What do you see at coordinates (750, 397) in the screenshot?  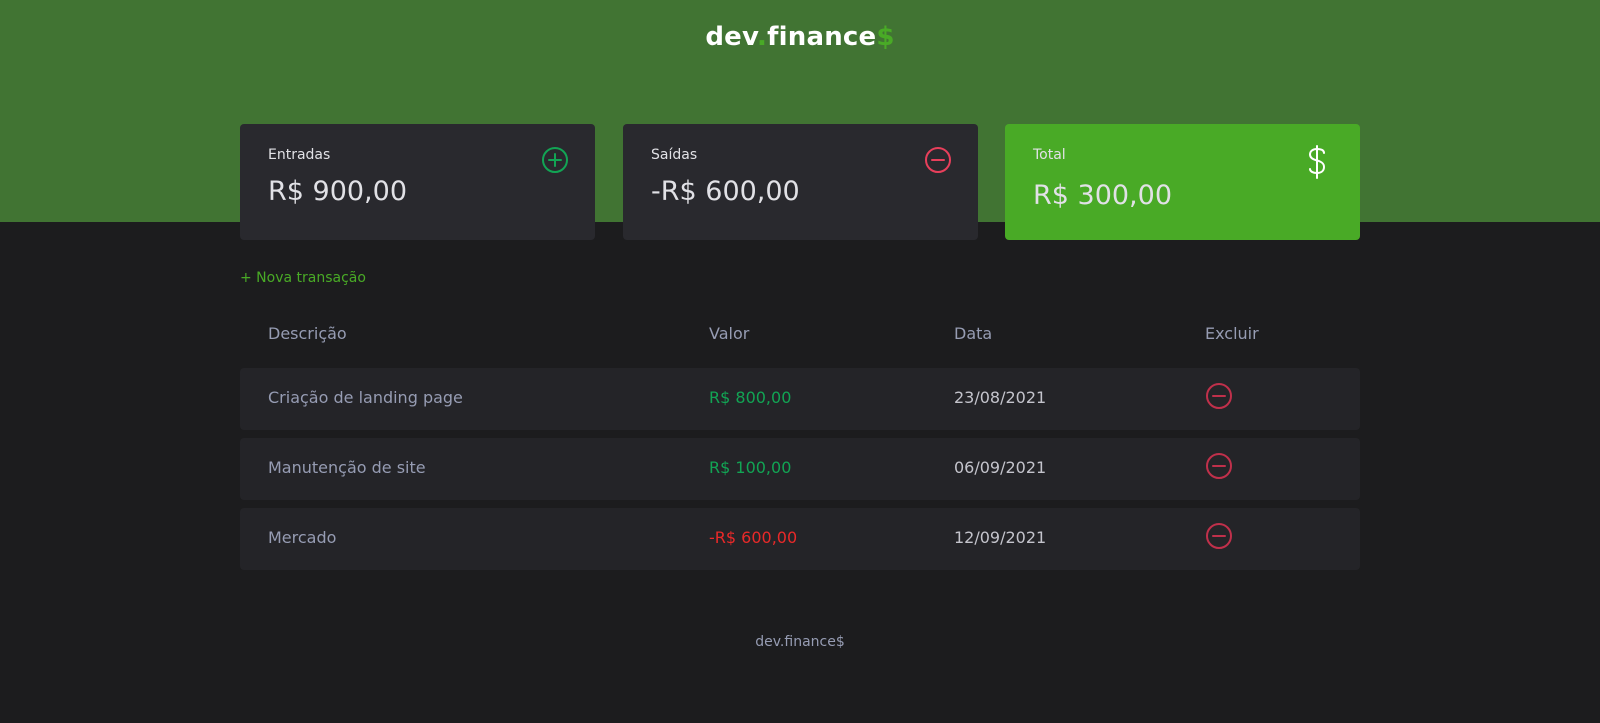 I see `row-value: R$ 800,00` at bounding box center [750, 397].